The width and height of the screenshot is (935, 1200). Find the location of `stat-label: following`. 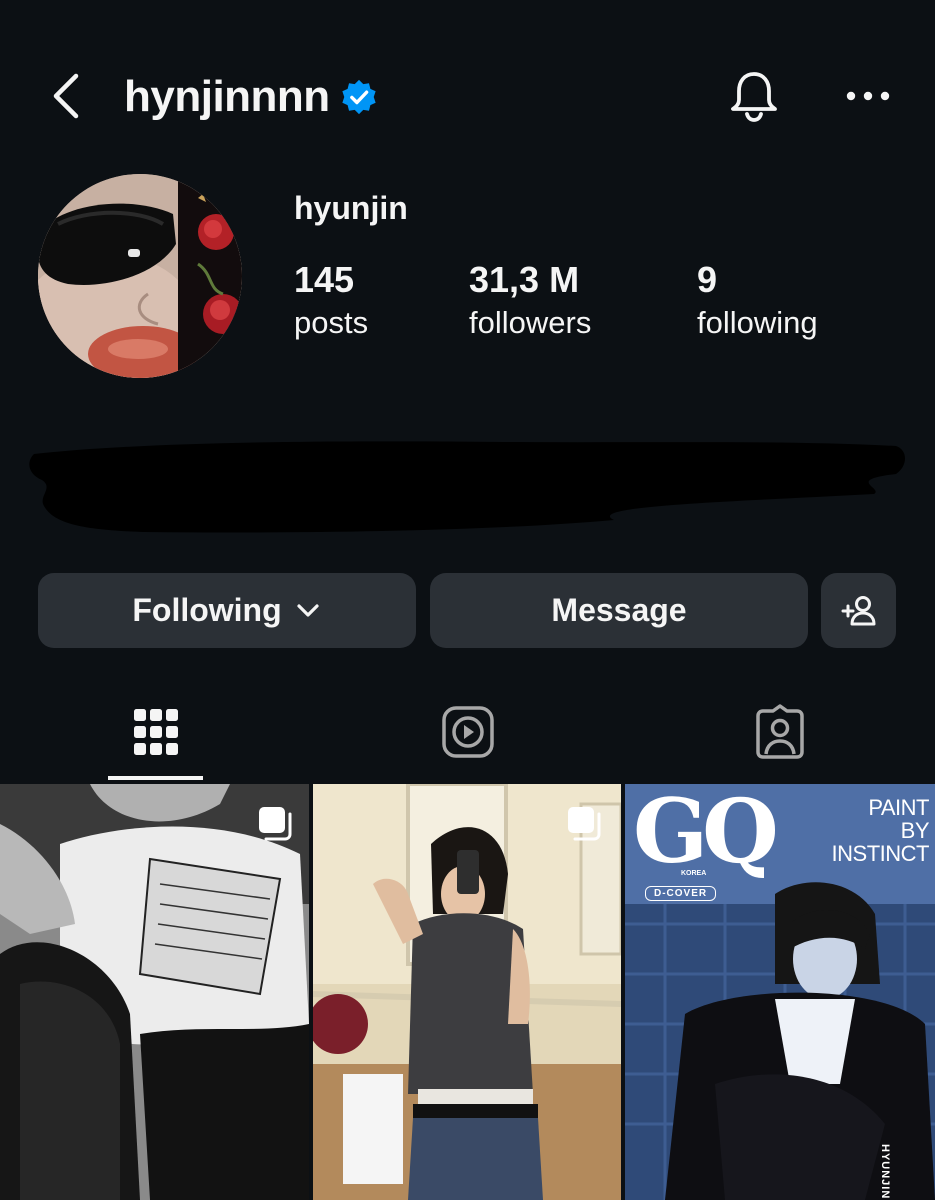

stat-label: following is located at coordinates (757, 322).